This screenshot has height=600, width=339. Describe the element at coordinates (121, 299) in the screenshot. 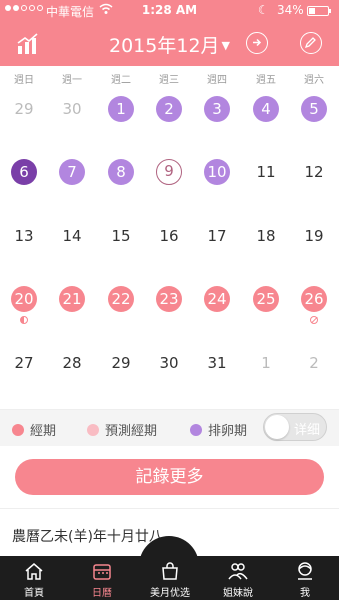

I see `calendar-day: 22` at that location.